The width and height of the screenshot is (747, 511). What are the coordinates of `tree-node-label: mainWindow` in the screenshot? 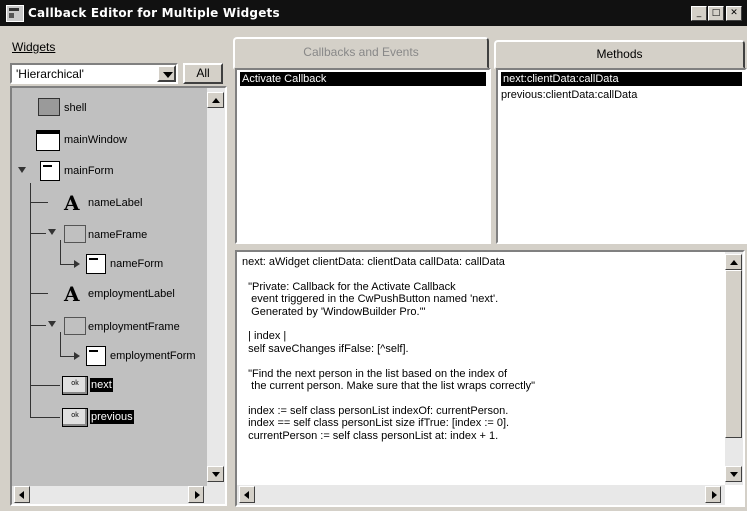 It's located at (95, 140).